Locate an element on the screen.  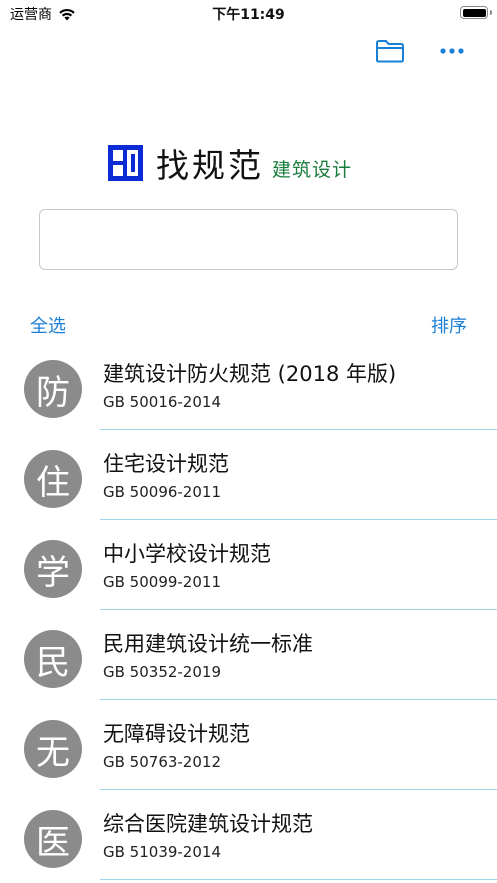
list-item: 医 综合医院建筑设计规范 GB 51039-2014 is located at coordinates (248, 835).